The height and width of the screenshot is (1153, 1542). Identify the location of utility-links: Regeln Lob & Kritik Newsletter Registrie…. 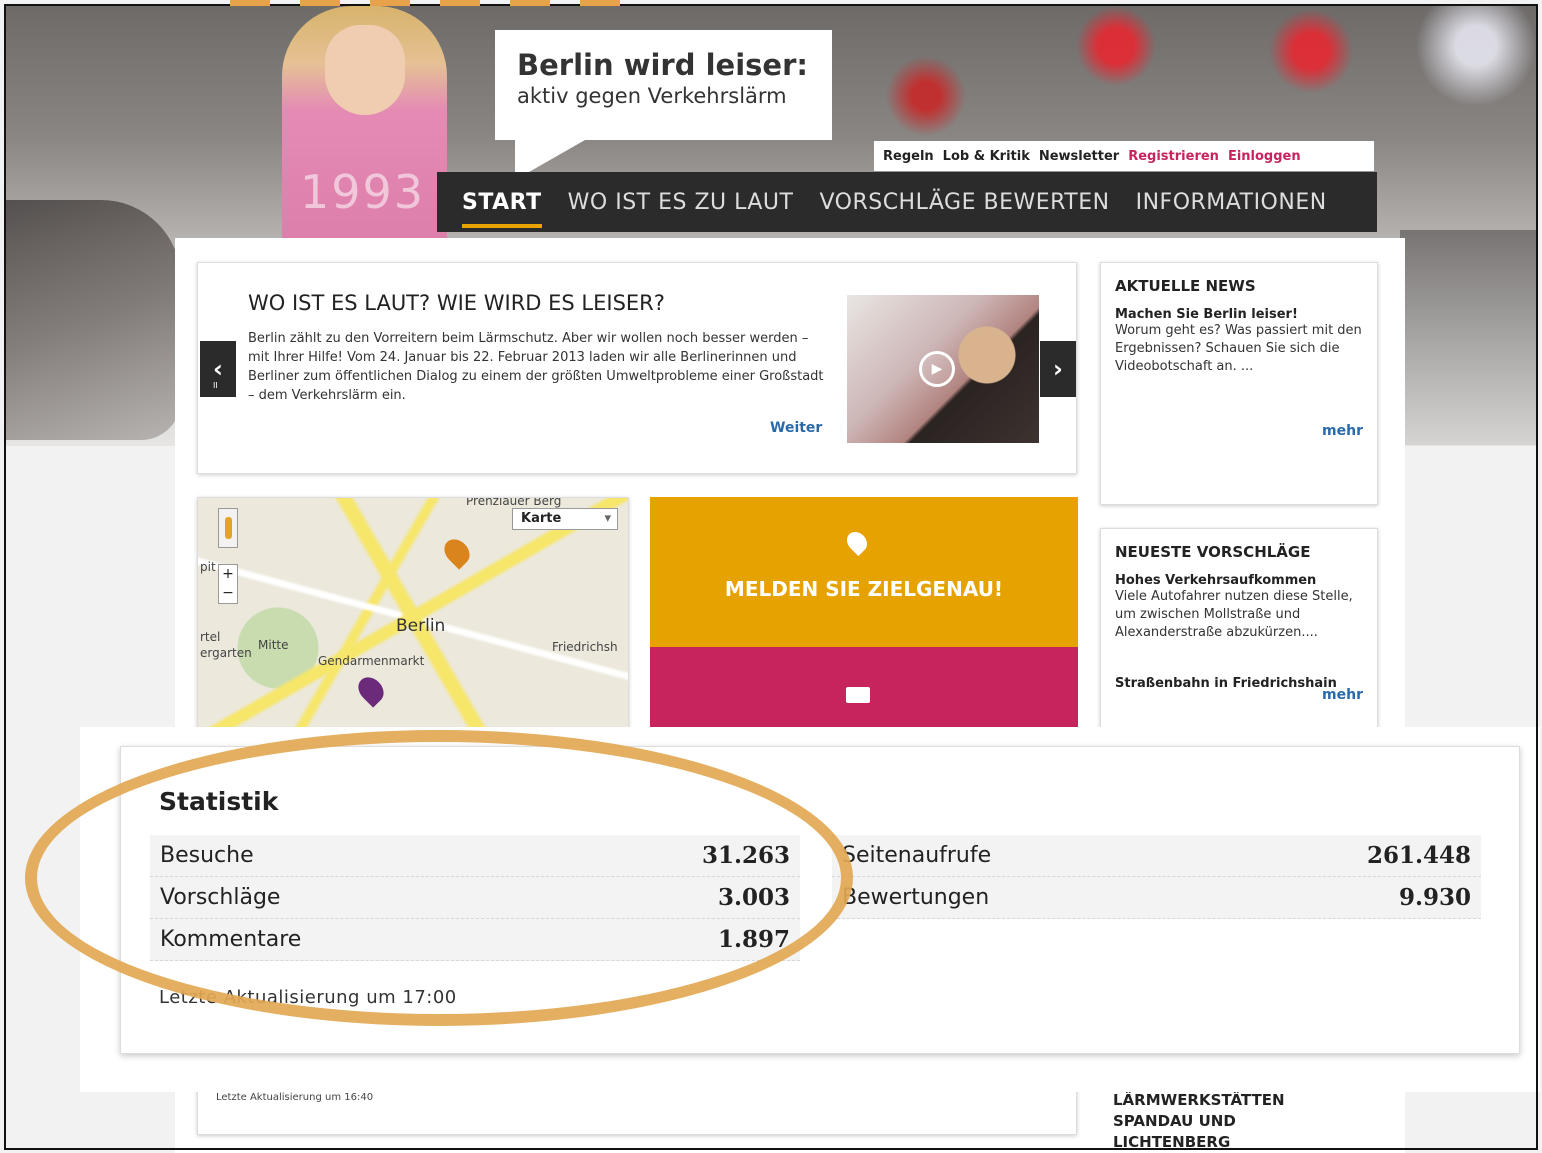
(1124, 156).